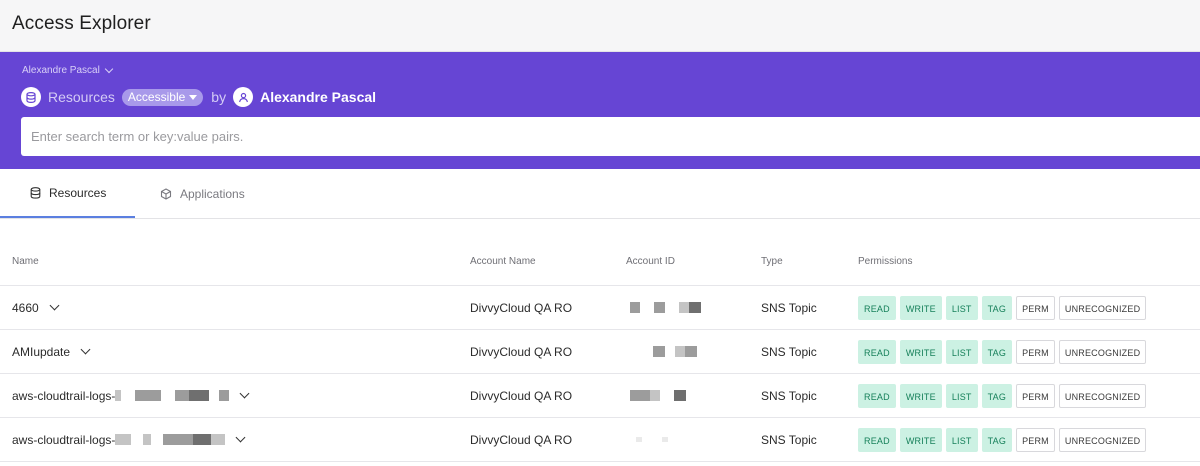  What do you see at coordinates (78, 192) in the screenshot?
I see `tab-label: Resources` at bounding box center [78, 192].